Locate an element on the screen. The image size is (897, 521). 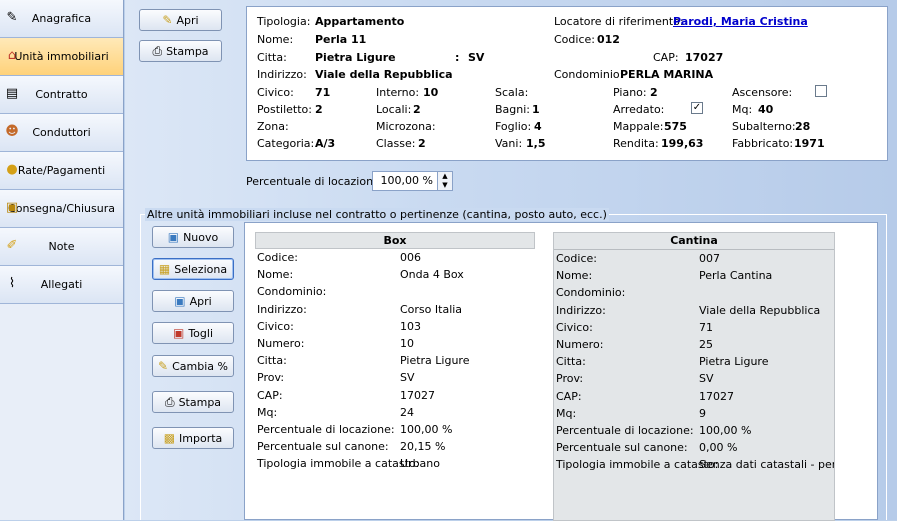
locali-label: Locali: is located at coordinates (394, 109).